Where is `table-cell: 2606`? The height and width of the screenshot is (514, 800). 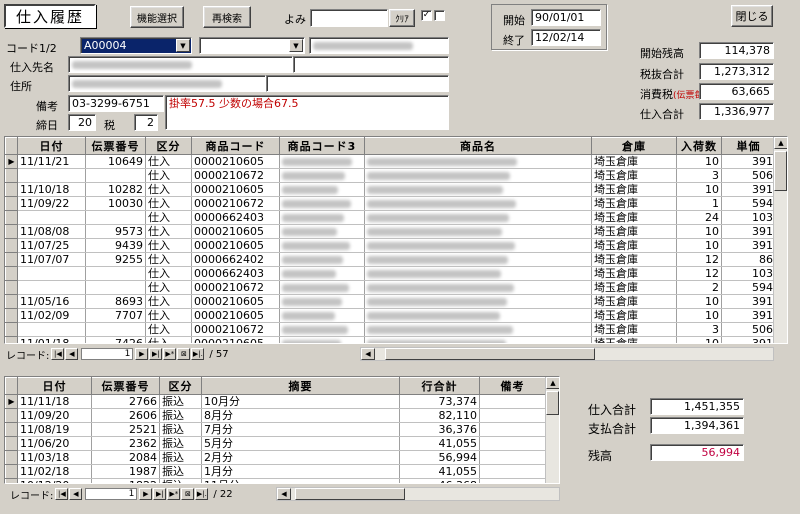 table-cell: 2606 is located at coordinates (125, 415).